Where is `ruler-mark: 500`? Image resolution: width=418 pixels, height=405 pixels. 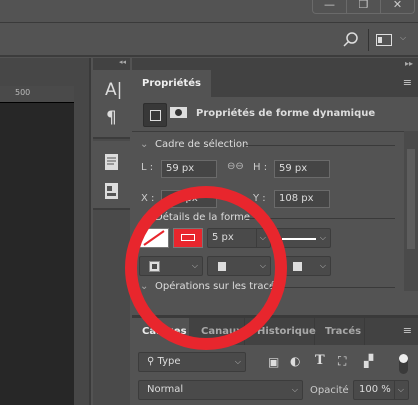
ruler-mark: 500 is located at coordinates (23, 92).